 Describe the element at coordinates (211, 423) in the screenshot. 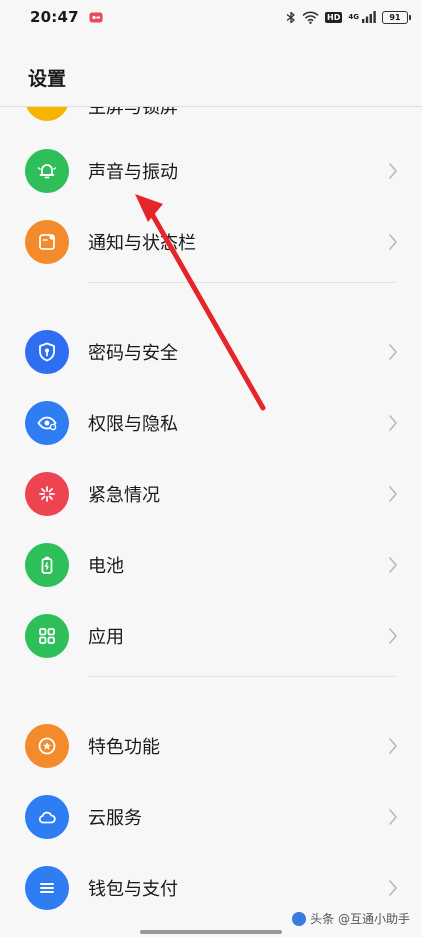

I see `settings-item-eye: 权限与隐私` at that location.